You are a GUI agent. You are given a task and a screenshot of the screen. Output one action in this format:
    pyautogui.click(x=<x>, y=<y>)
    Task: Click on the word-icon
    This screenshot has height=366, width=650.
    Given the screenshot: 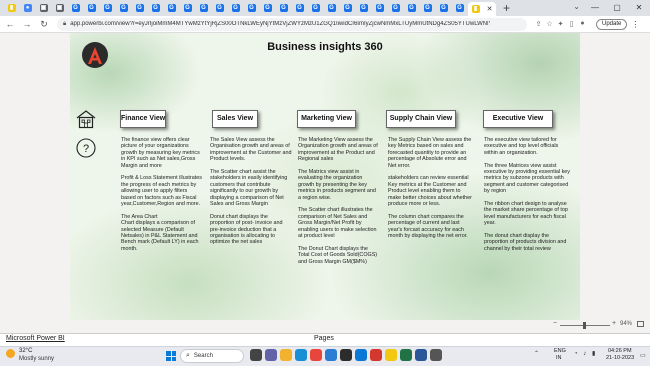 What is the action you would take?
    pyautogui.click(x=421, y=355)
    